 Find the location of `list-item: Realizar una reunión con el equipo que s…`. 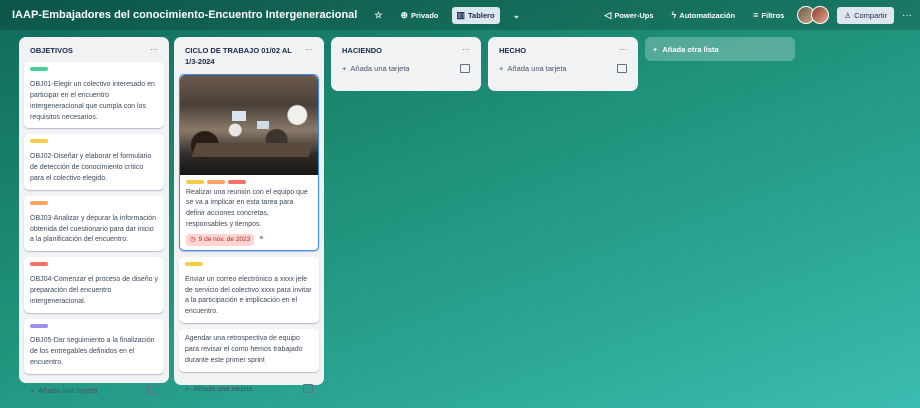

list-item: Realizar una reunión con el equipo que s… is located at coordinates (249, 162).